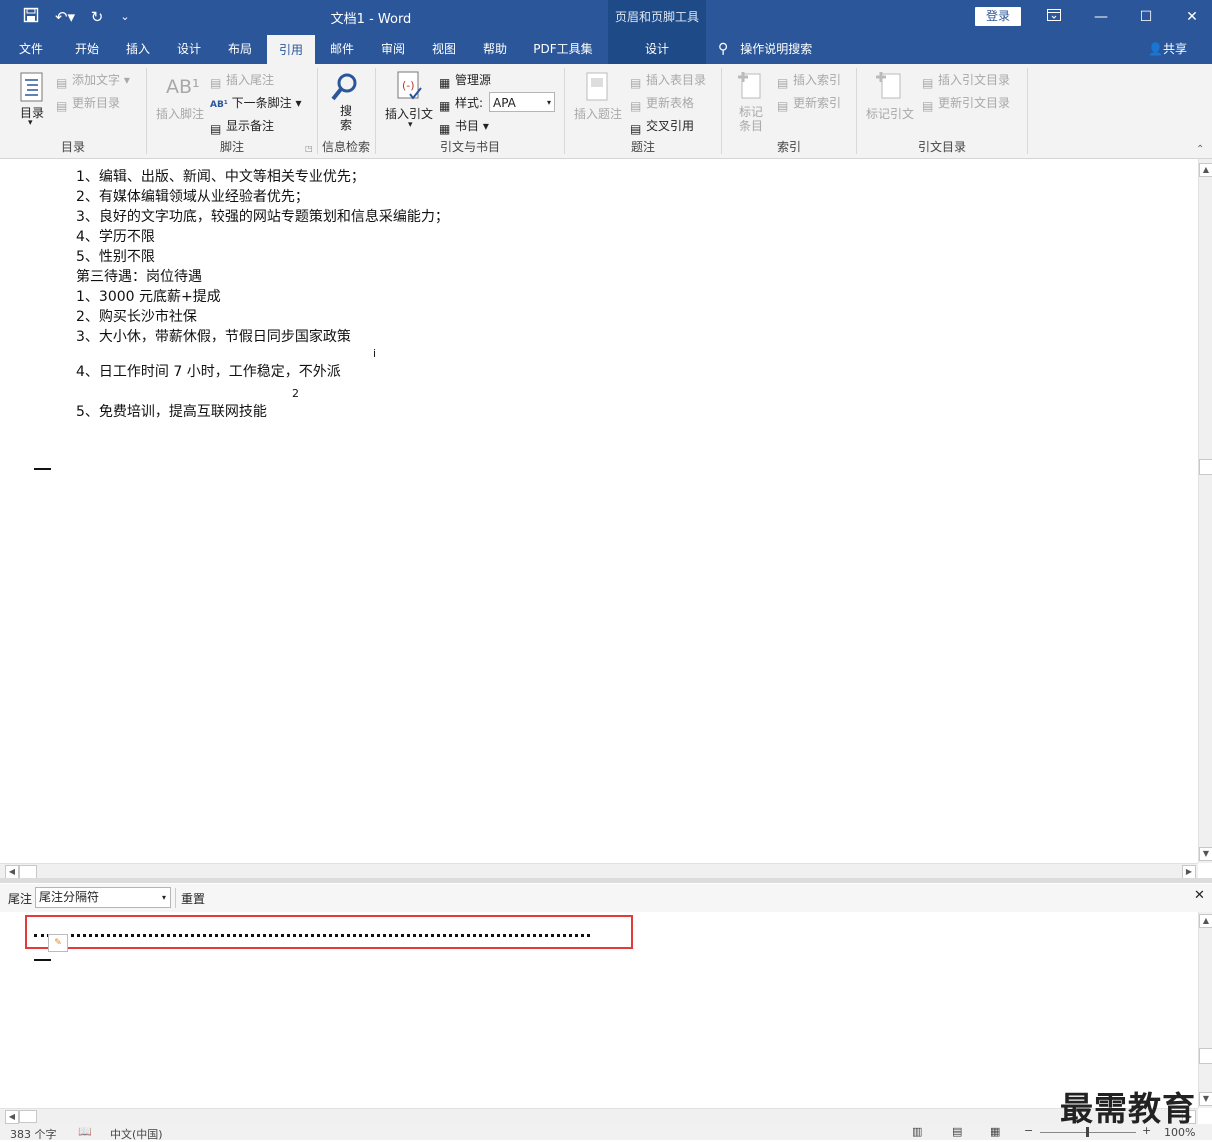  What do you see at coordinates (1174, 49) in the screenshot?
I see `share-label: 共享` at bounding box center [1174, 49].